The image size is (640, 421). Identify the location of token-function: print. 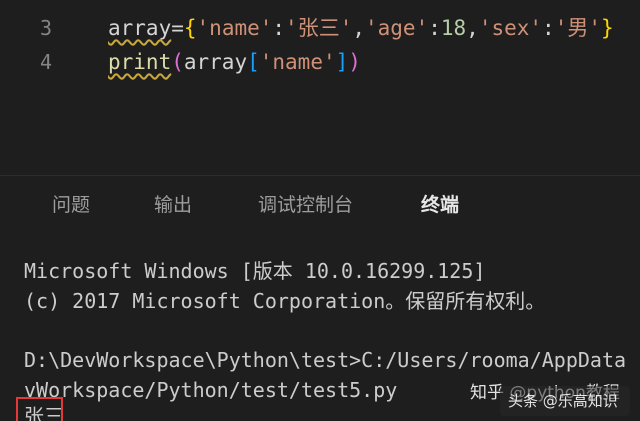
(140, 62).